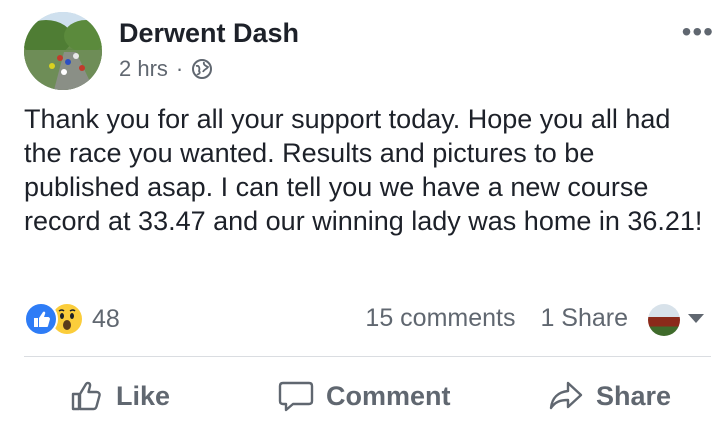  I want to click on viewer-avatar, so click(664, 320).